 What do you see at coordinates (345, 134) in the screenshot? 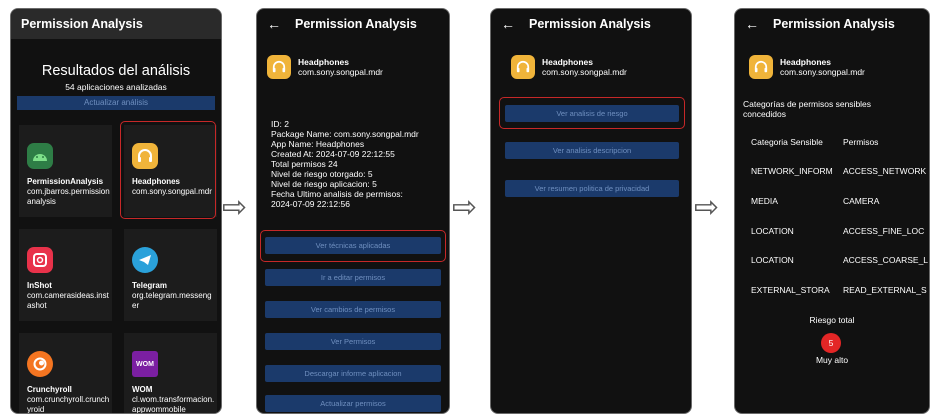
I see `info-line: Package Name: com.sony.songpal.mdr` at bounding box center [345, 134].